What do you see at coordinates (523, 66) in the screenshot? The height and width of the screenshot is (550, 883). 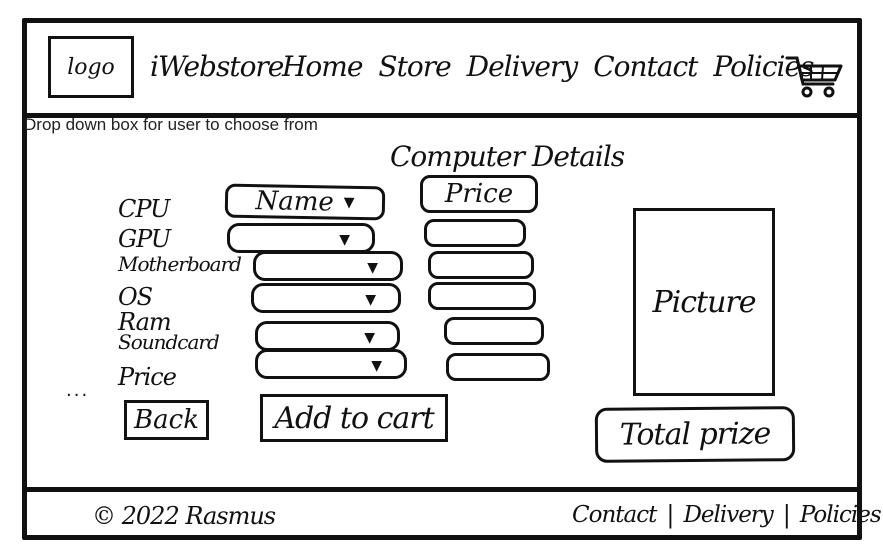 I see `nav-delivery: Delivery` at bounding box center [523, 66].